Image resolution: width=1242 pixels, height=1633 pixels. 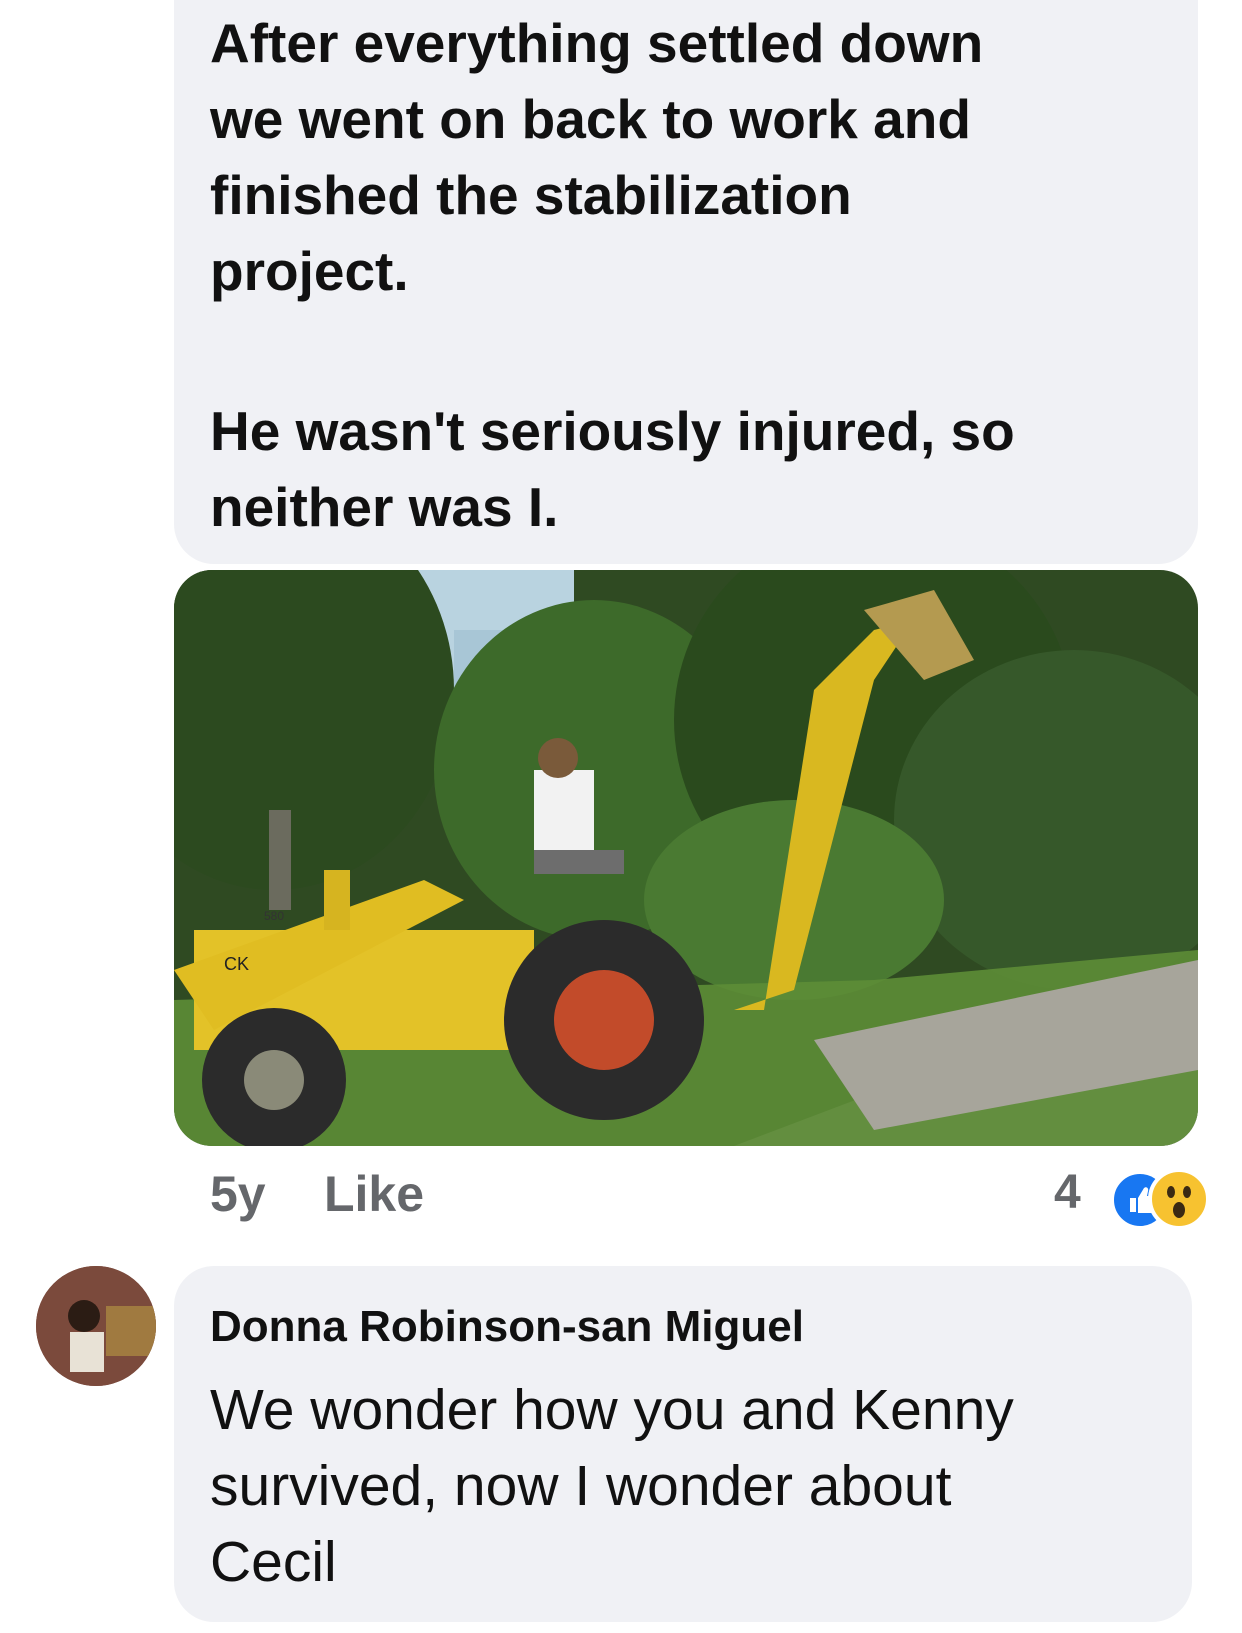 What do you see at coordinates (274, 916) in the screenshot?
I see `model-plate-text: 580` at bounding box center [274, 916].